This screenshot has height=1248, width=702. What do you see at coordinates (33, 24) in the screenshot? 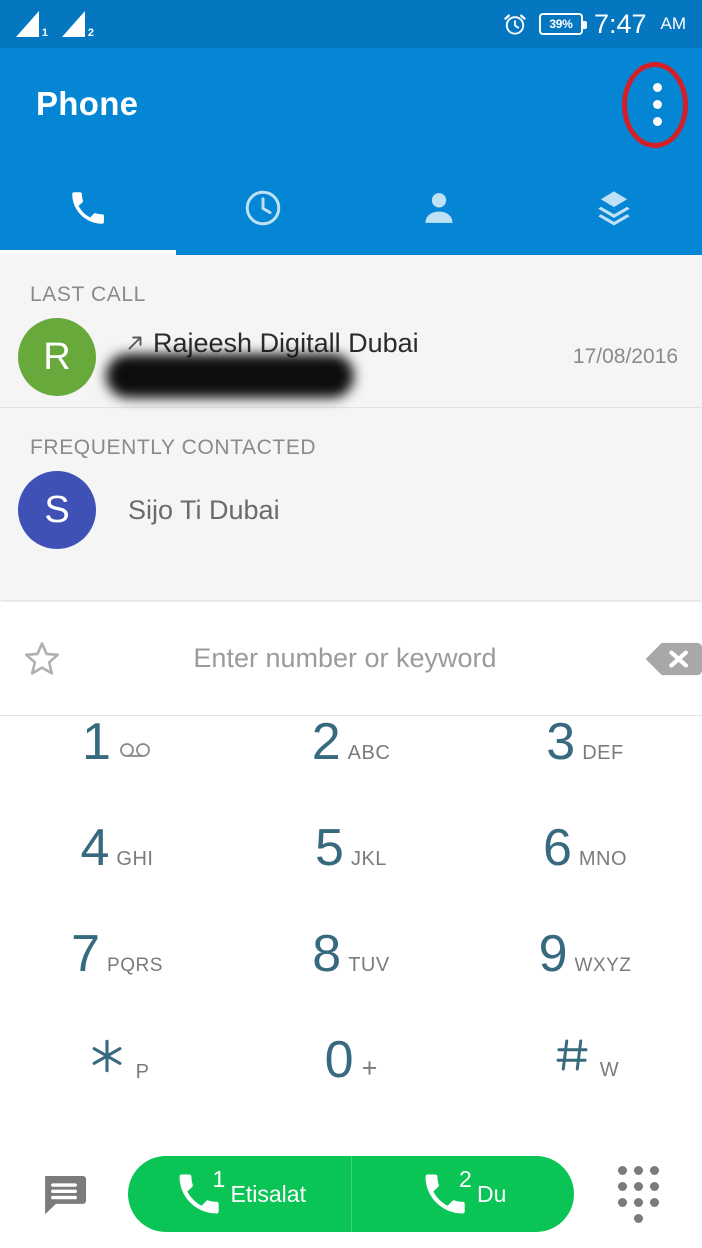
I see `sim1-signal-icon: 1` at bounding box center [33, 24].